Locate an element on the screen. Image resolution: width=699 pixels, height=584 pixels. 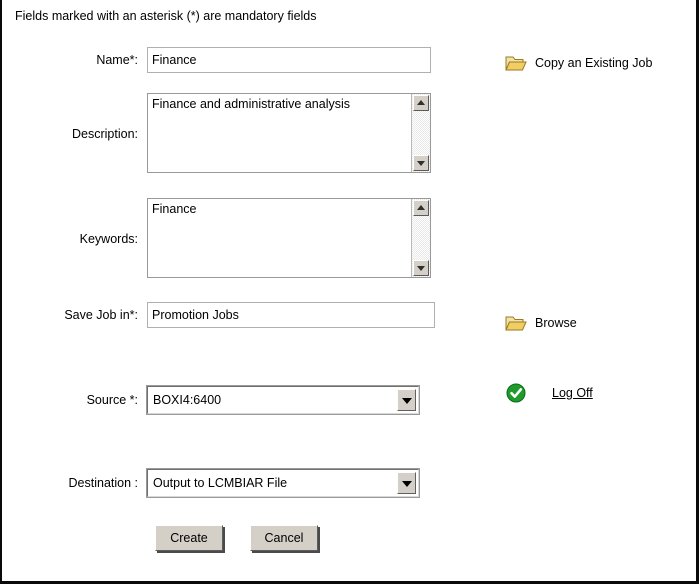
cancel-button: Cancel is located at coordinates (284, 538).